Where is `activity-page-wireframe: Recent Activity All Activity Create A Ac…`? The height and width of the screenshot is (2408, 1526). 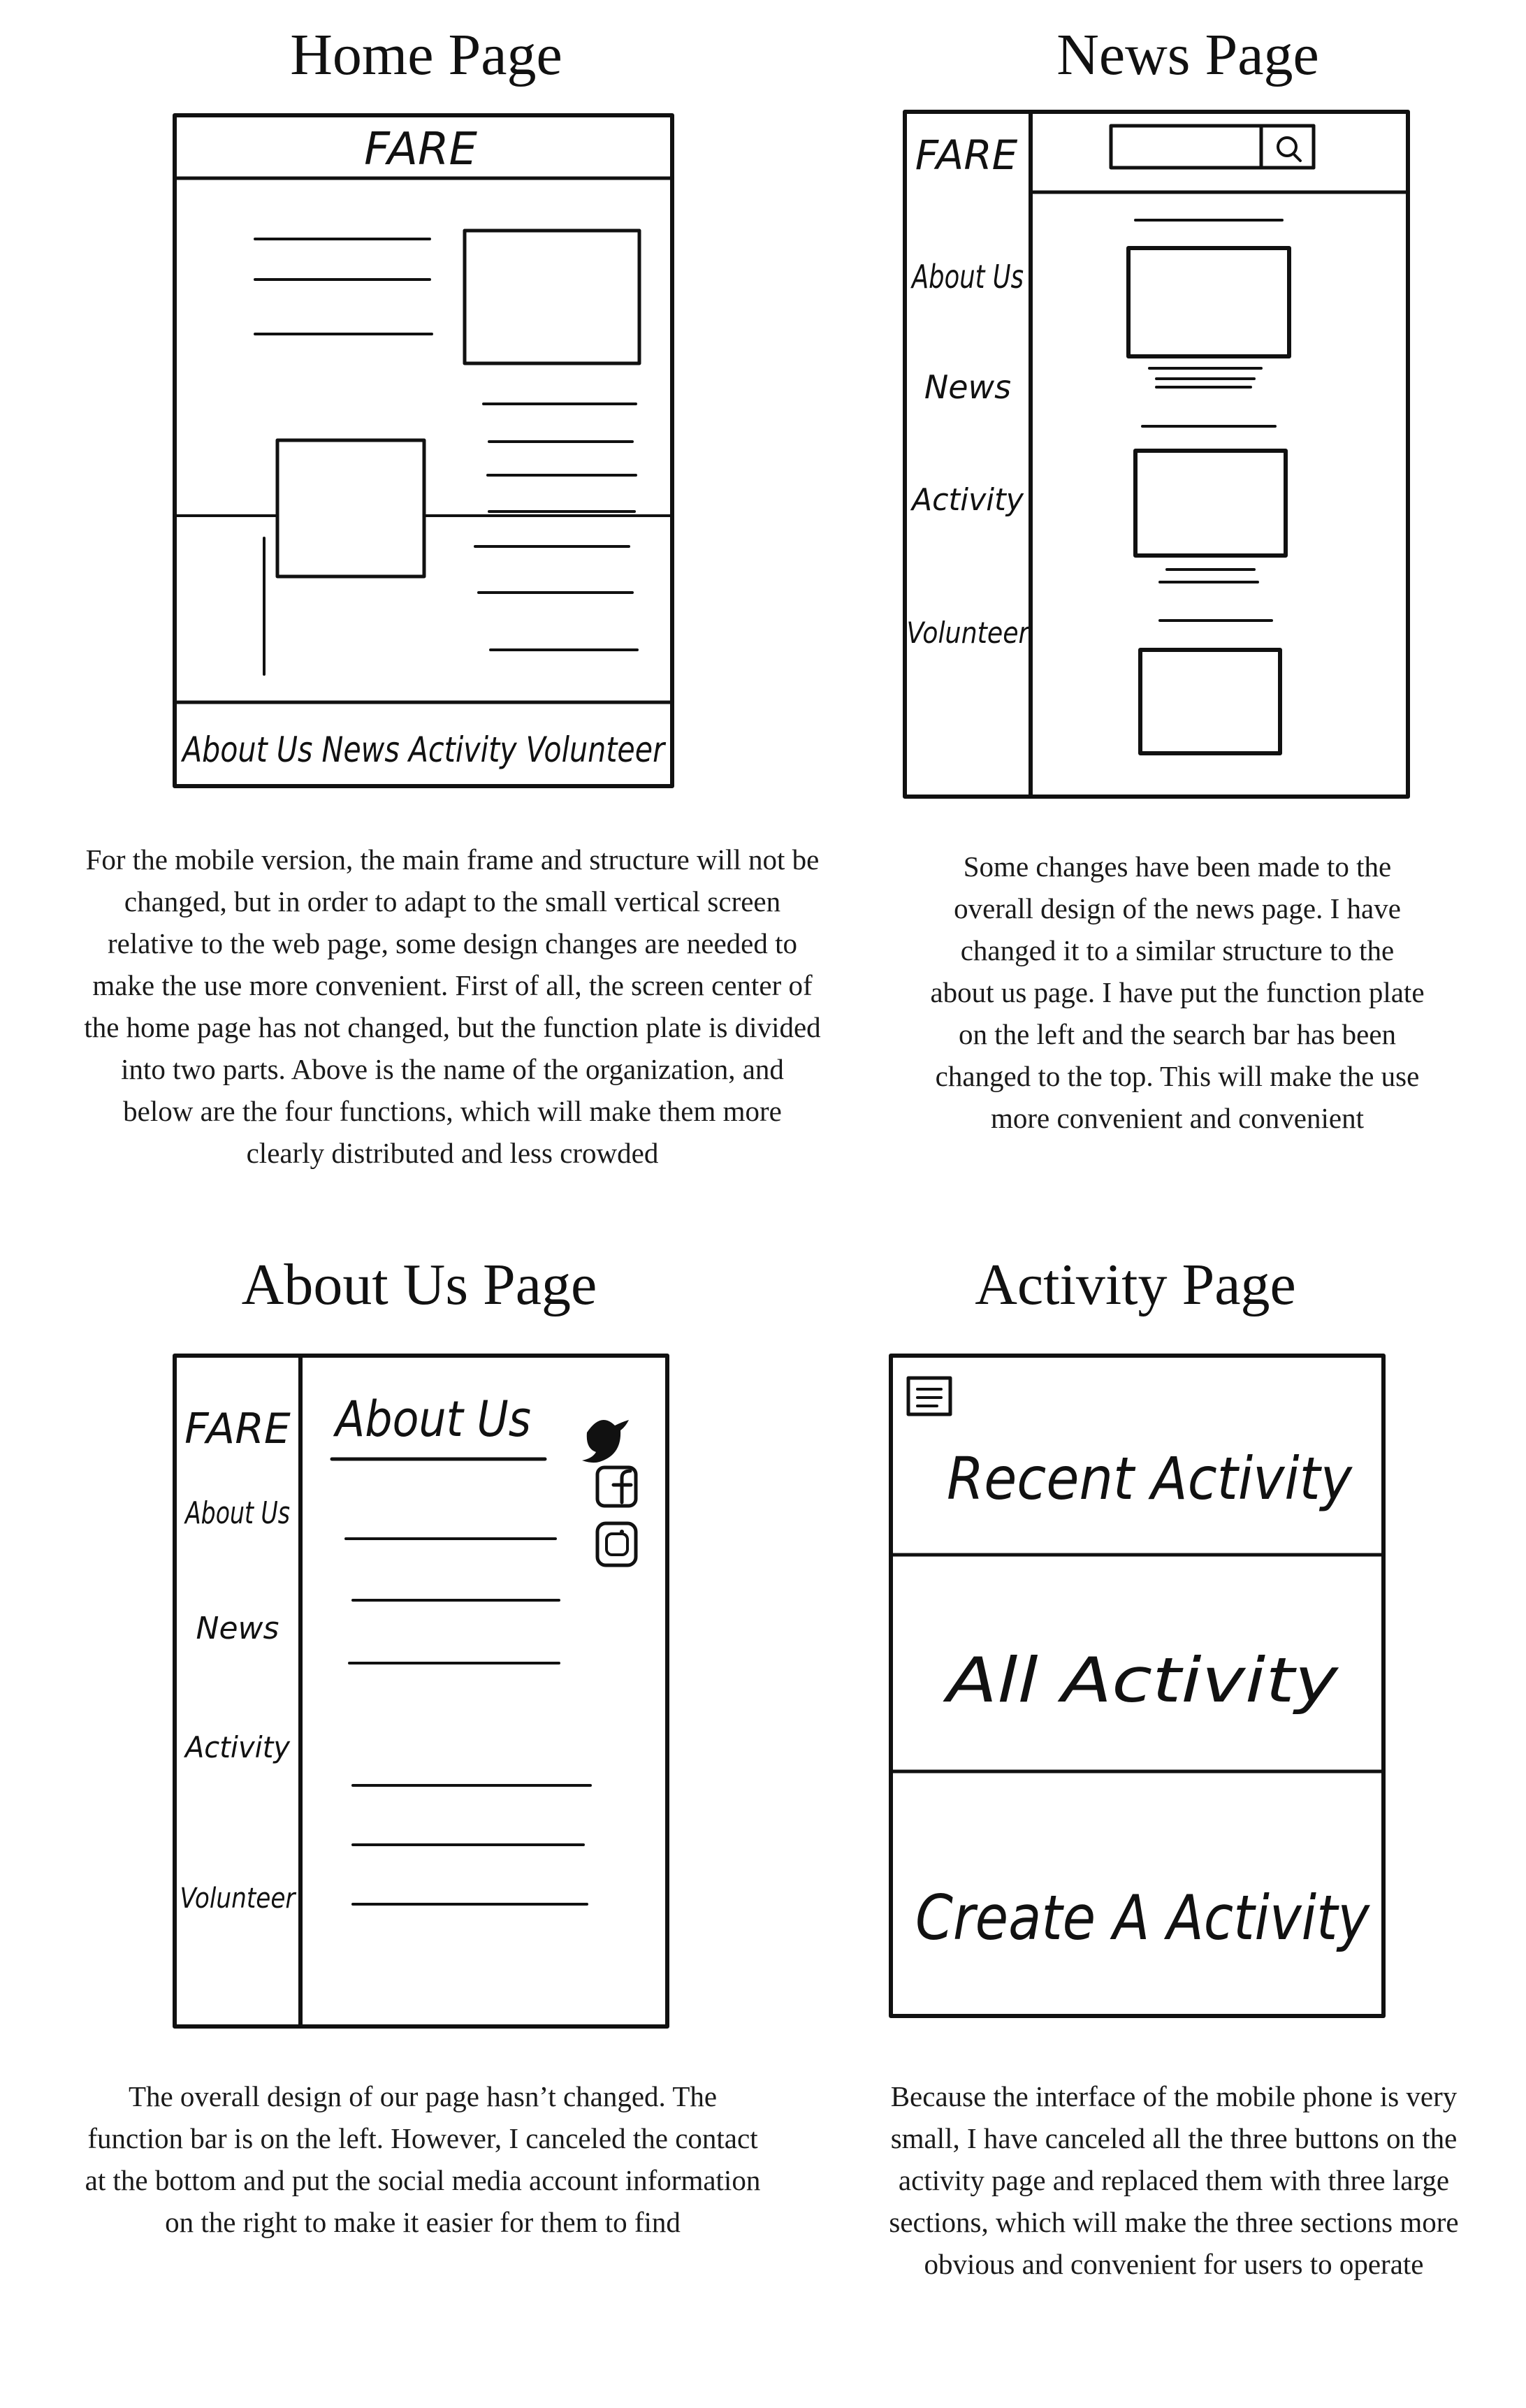
activity-page-wireframe: Recent Activity All Activity Create A Ac… is located at coordinates (1137, 1686).